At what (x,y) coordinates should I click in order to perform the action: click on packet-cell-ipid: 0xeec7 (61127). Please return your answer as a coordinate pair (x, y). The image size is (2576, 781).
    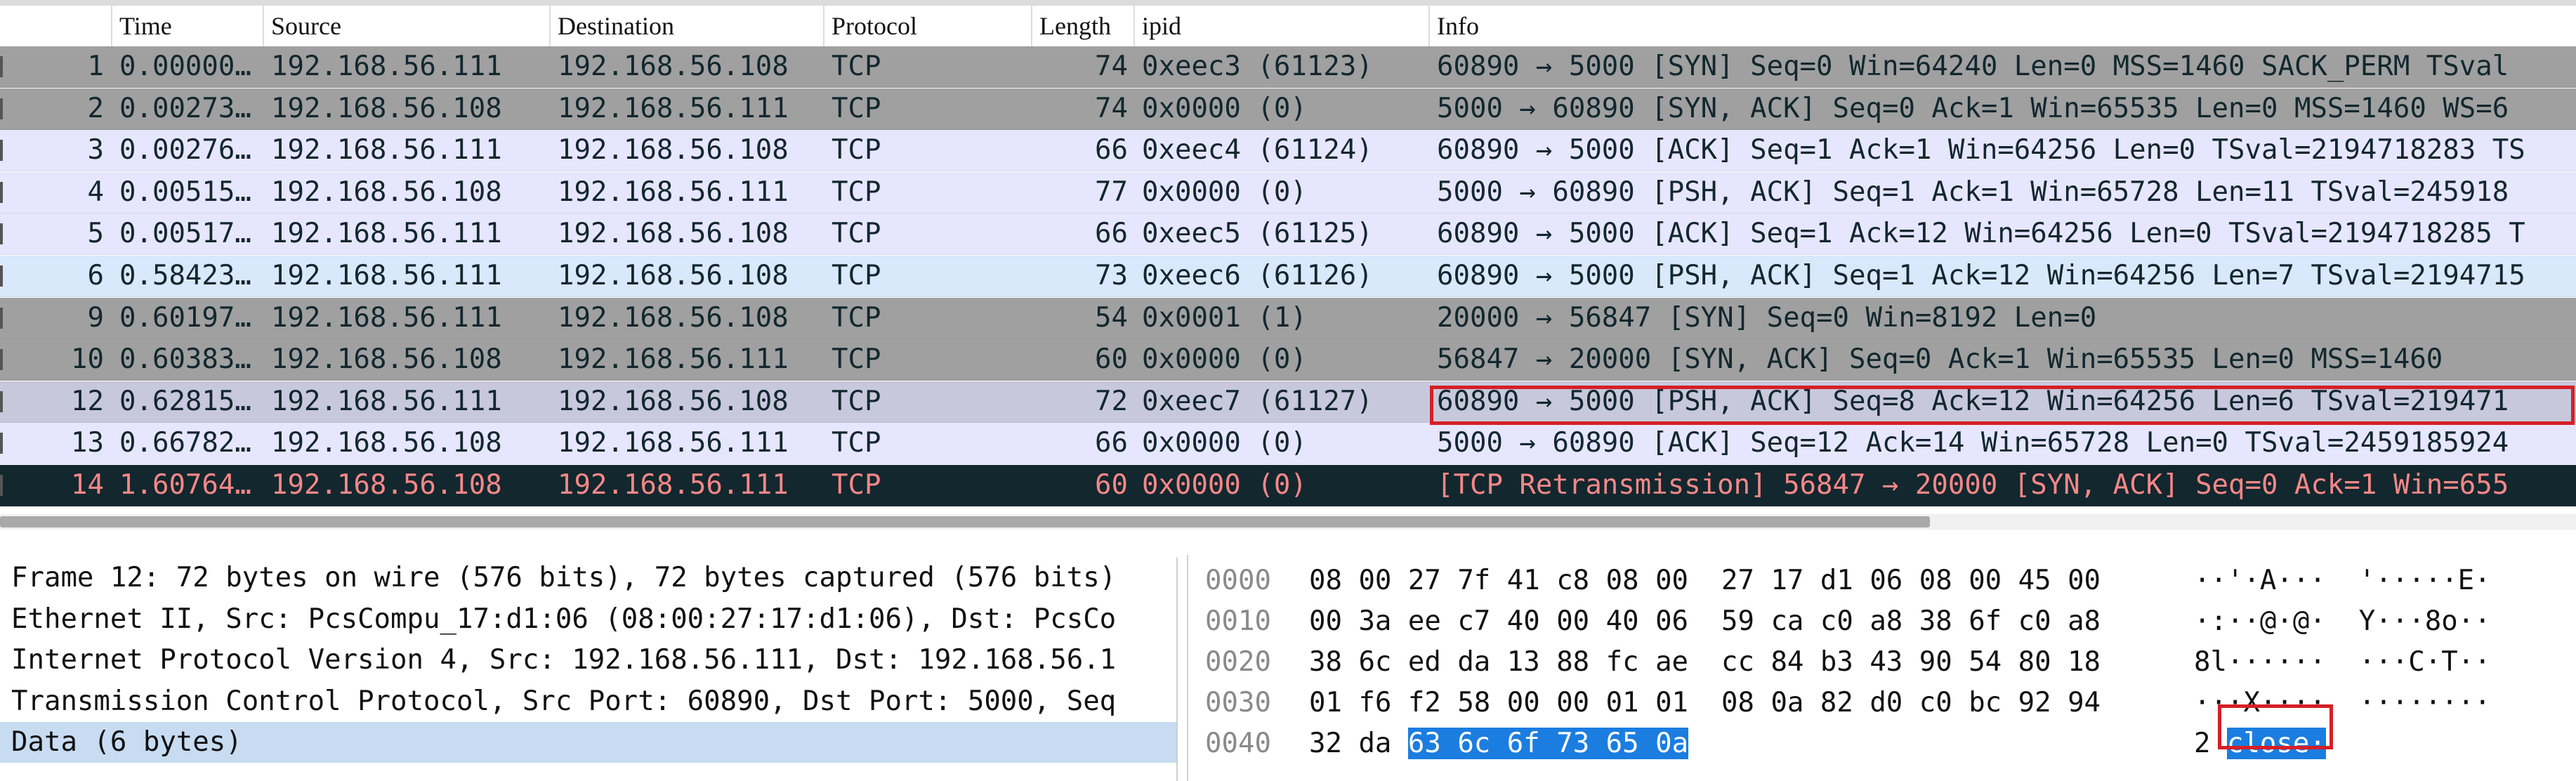
    Looking at the image, I should click on (1257, 401).